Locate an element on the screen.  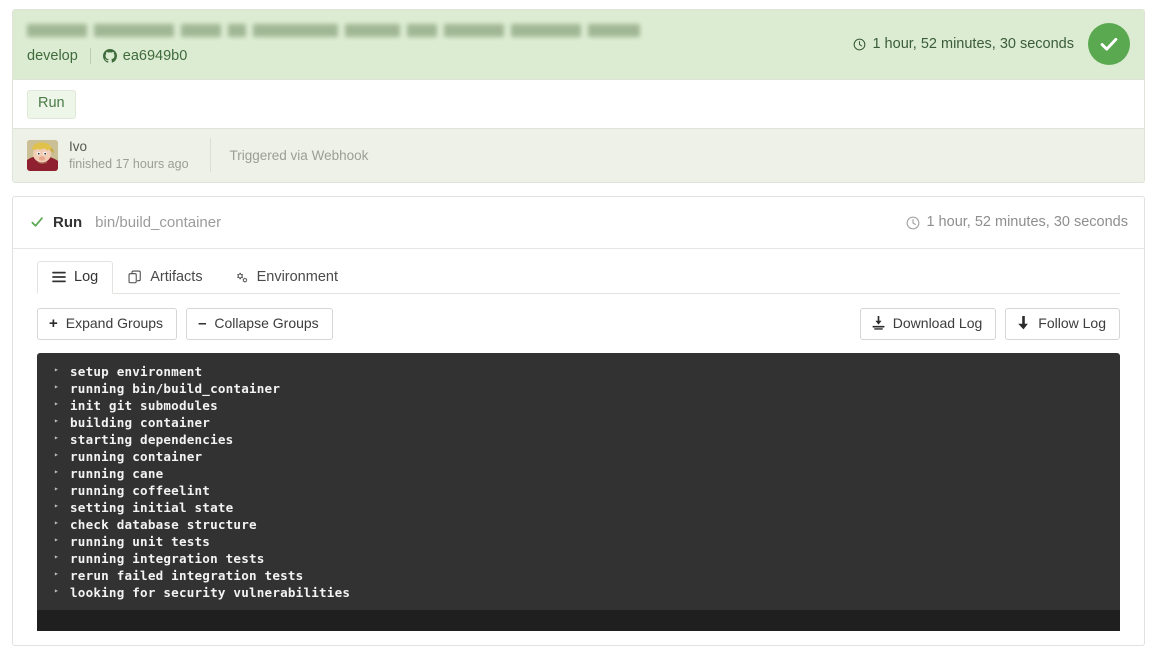
log-group-line: ▸ running unit tests is located at coordinates (578, 541).